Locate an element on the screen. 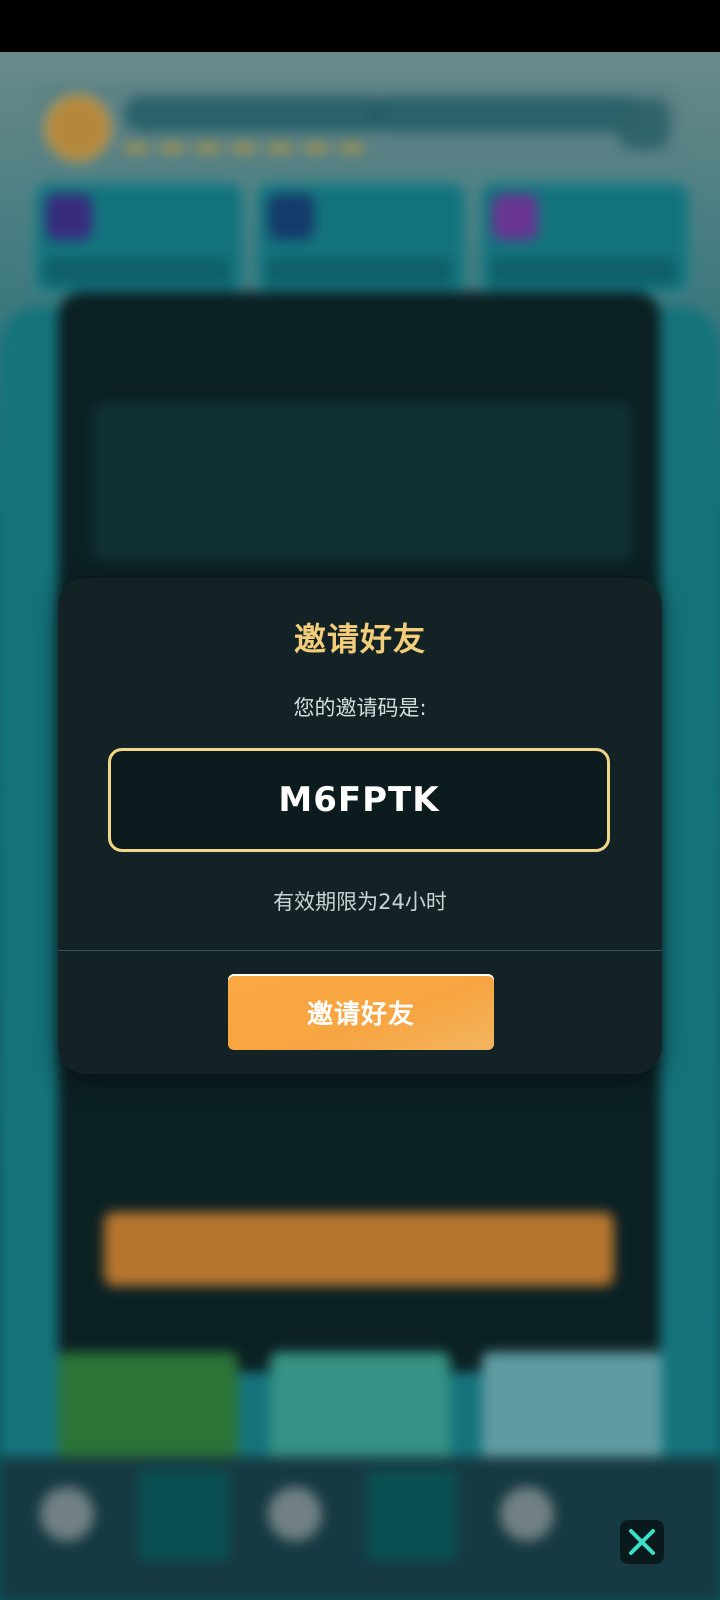 The height and width of the screenshot is (1600, 720). invite-code-value: M6FPTK is located at coordinates (359, 800).